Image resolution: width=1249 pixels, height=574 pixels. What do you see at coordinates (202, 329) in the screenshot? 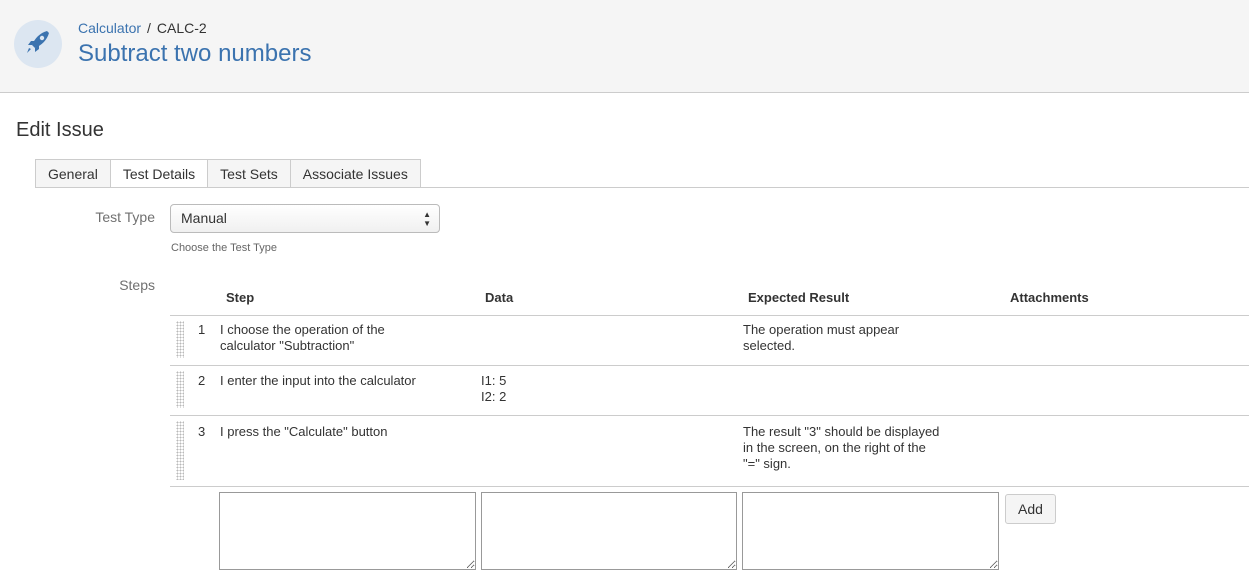
I see `step-number: 1` at bounding box center [202, 329].